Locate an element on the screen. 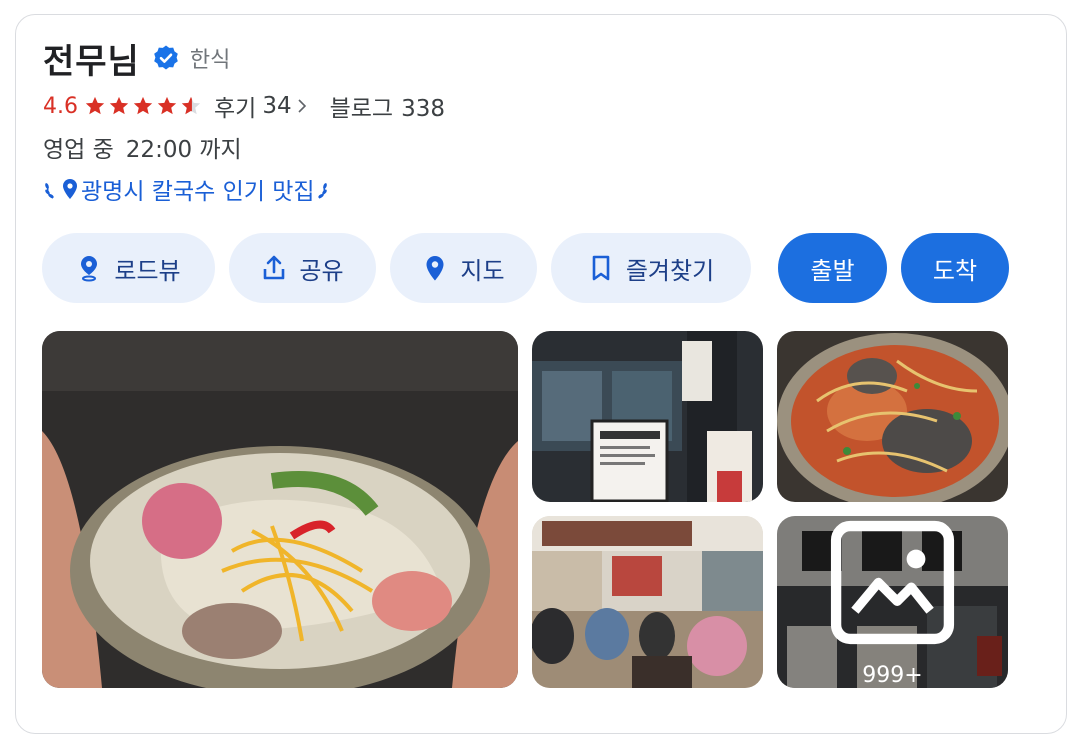  photo-more: 999+ is located at coordinates (892, 602).